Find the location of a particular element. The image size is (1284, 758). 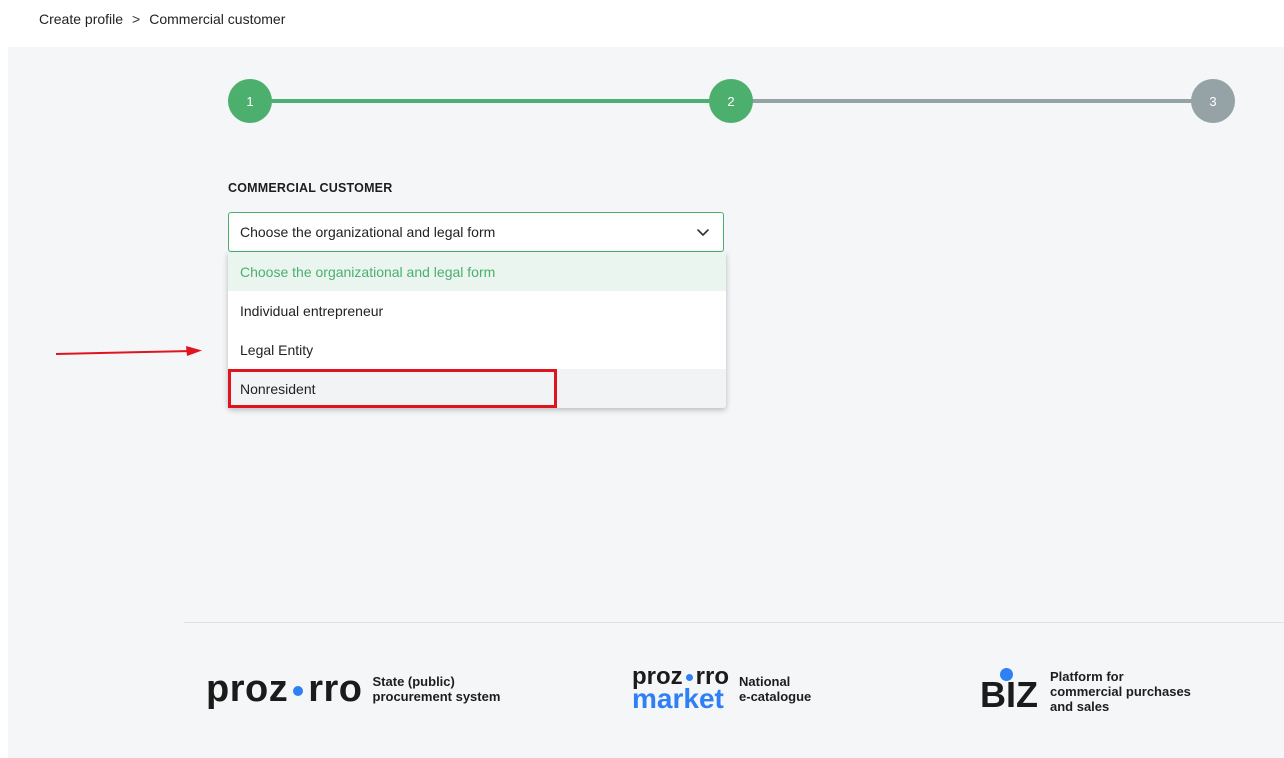

legal-form-select: Choose the organizational and legal form is located at coordinates (476, 232).